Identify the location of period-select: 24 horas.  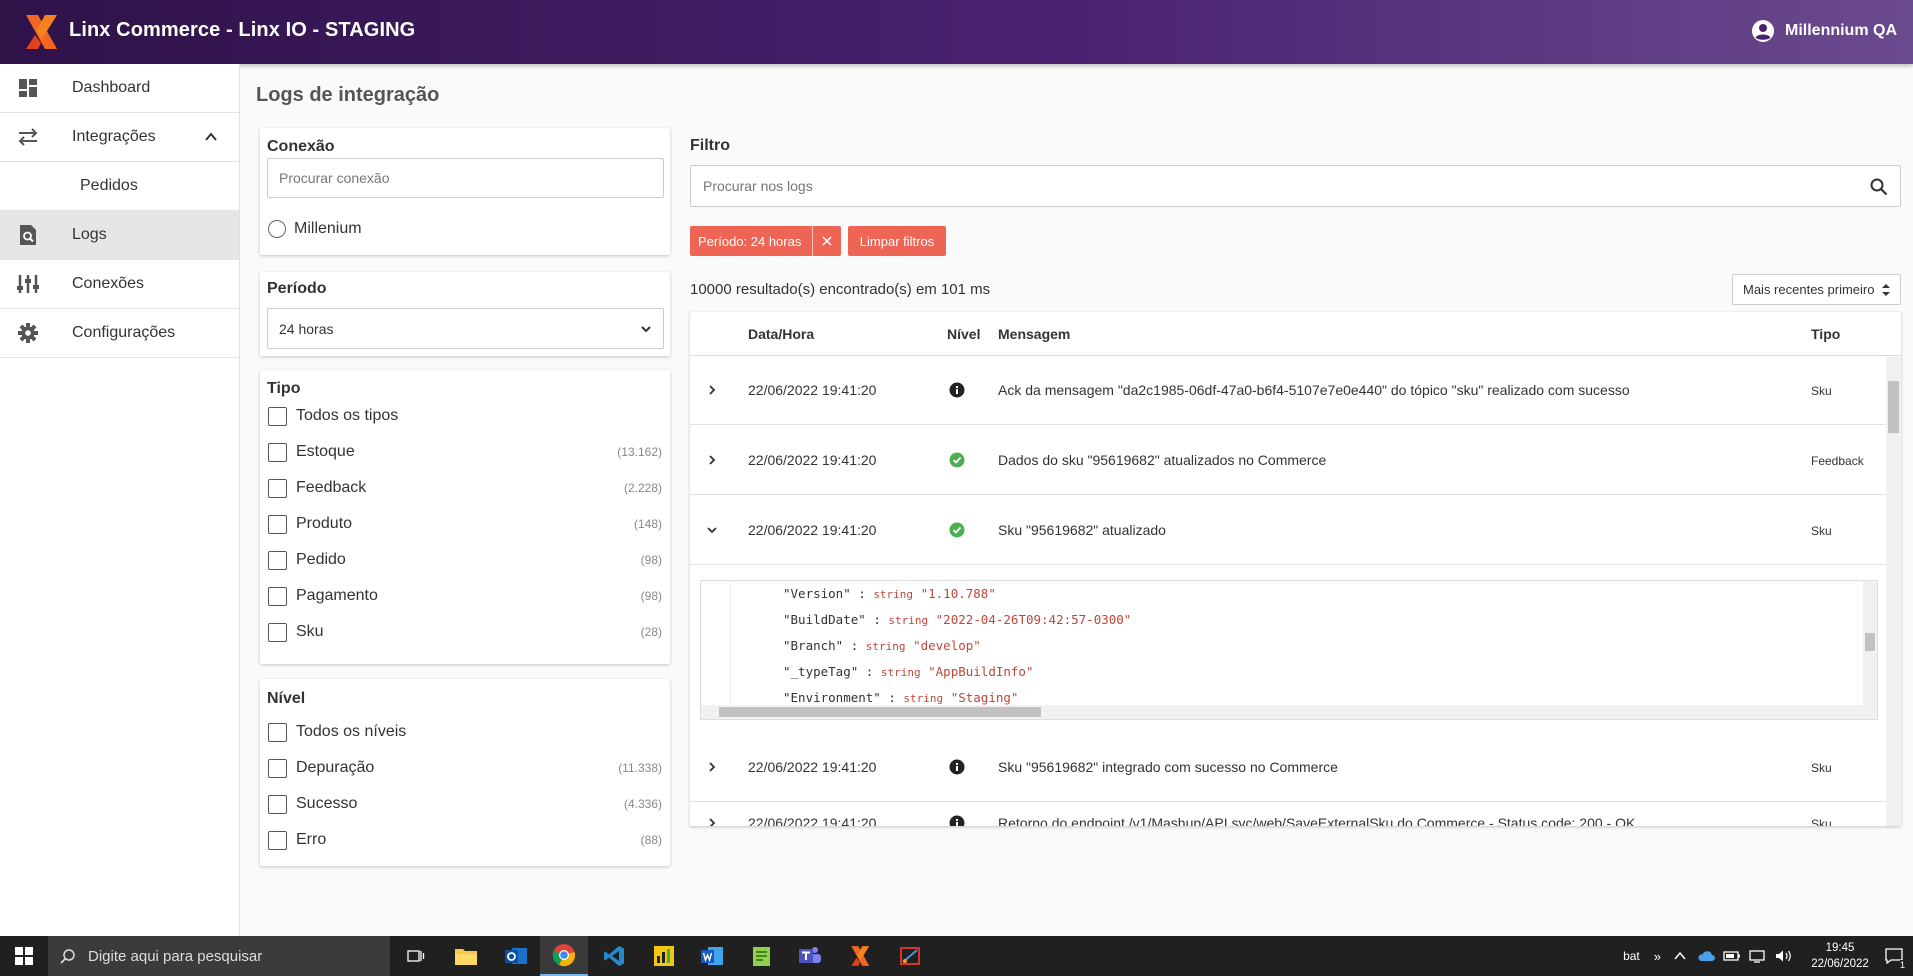
(465, 328).